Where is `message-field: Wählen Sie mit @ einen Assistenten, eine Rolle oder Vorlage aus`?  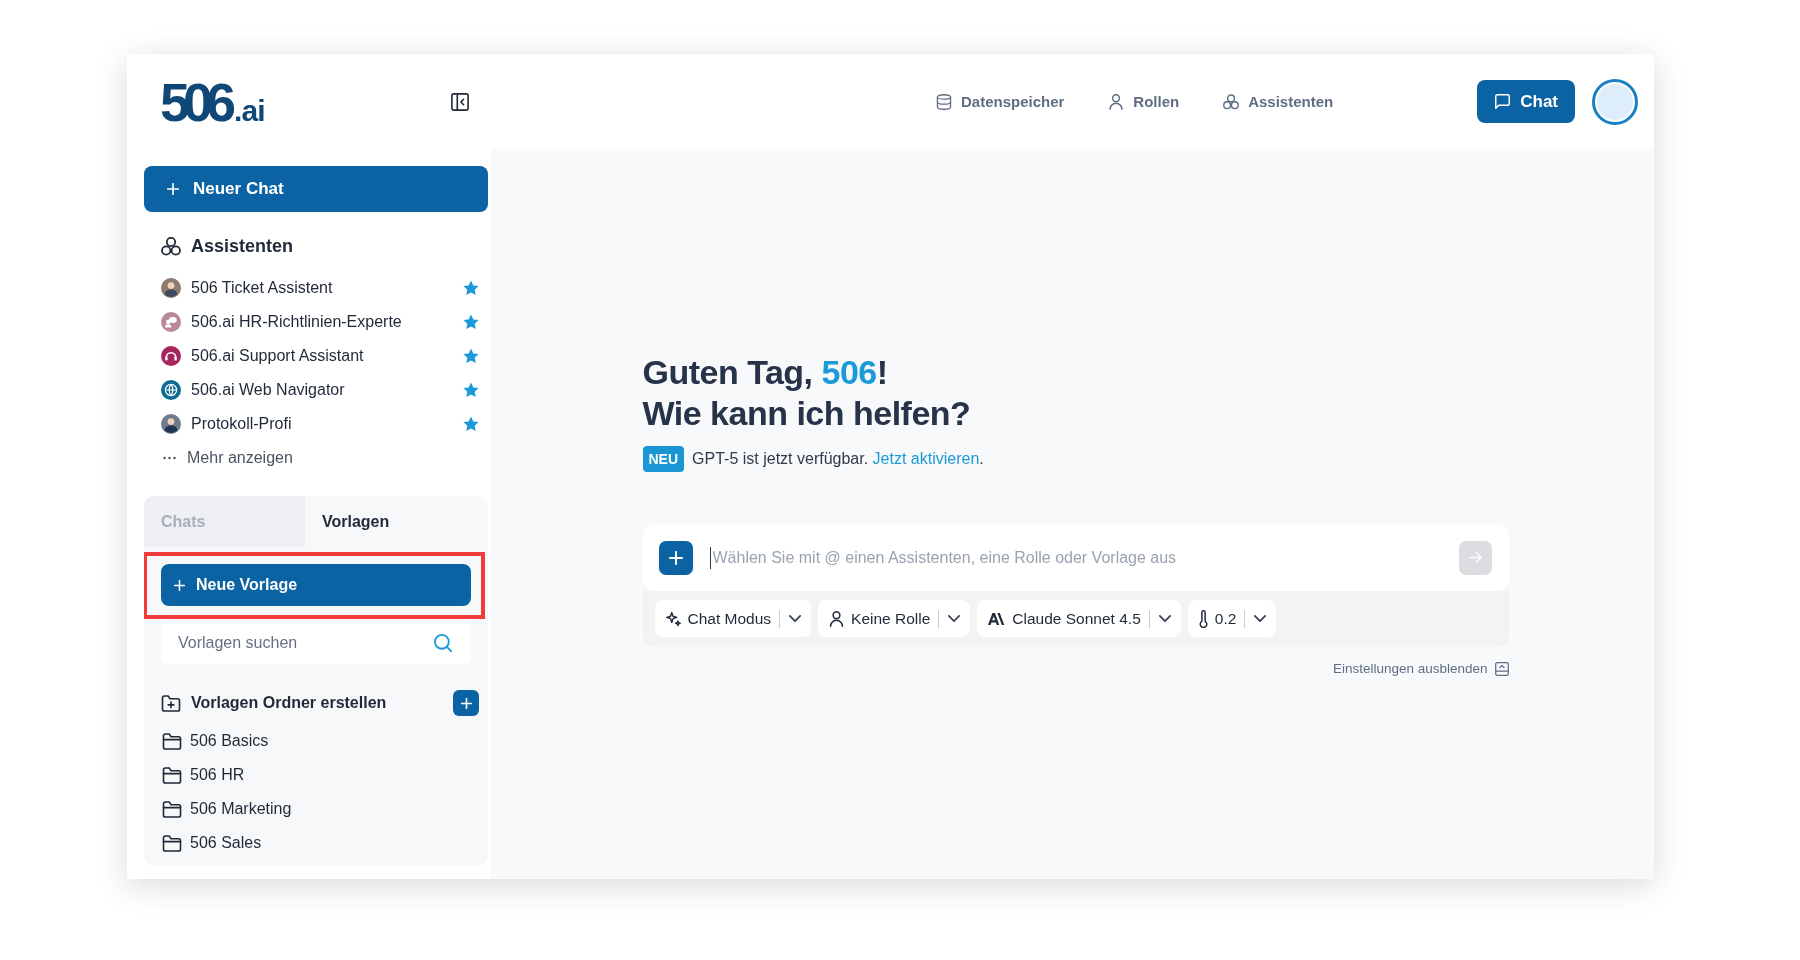
message-field: Wählen Sie mit @ einen Assistenten, eine Rolle oder Vorlage aus is located at coordinates (1075, 557).